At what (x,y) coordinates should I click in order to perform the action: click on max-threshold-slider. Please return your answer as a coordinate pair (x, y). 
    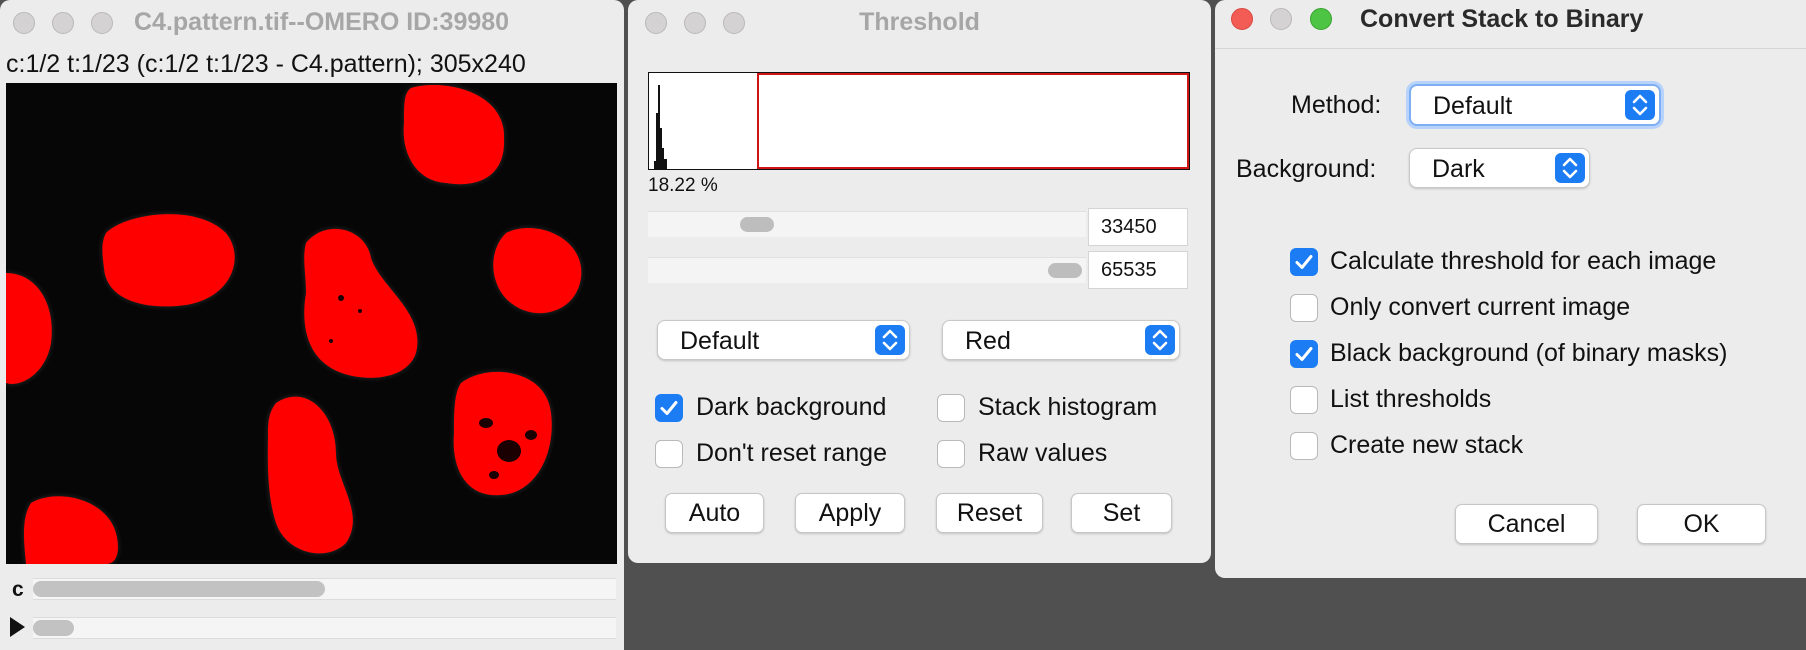
    Looking at the image, I should click on (867, 270).